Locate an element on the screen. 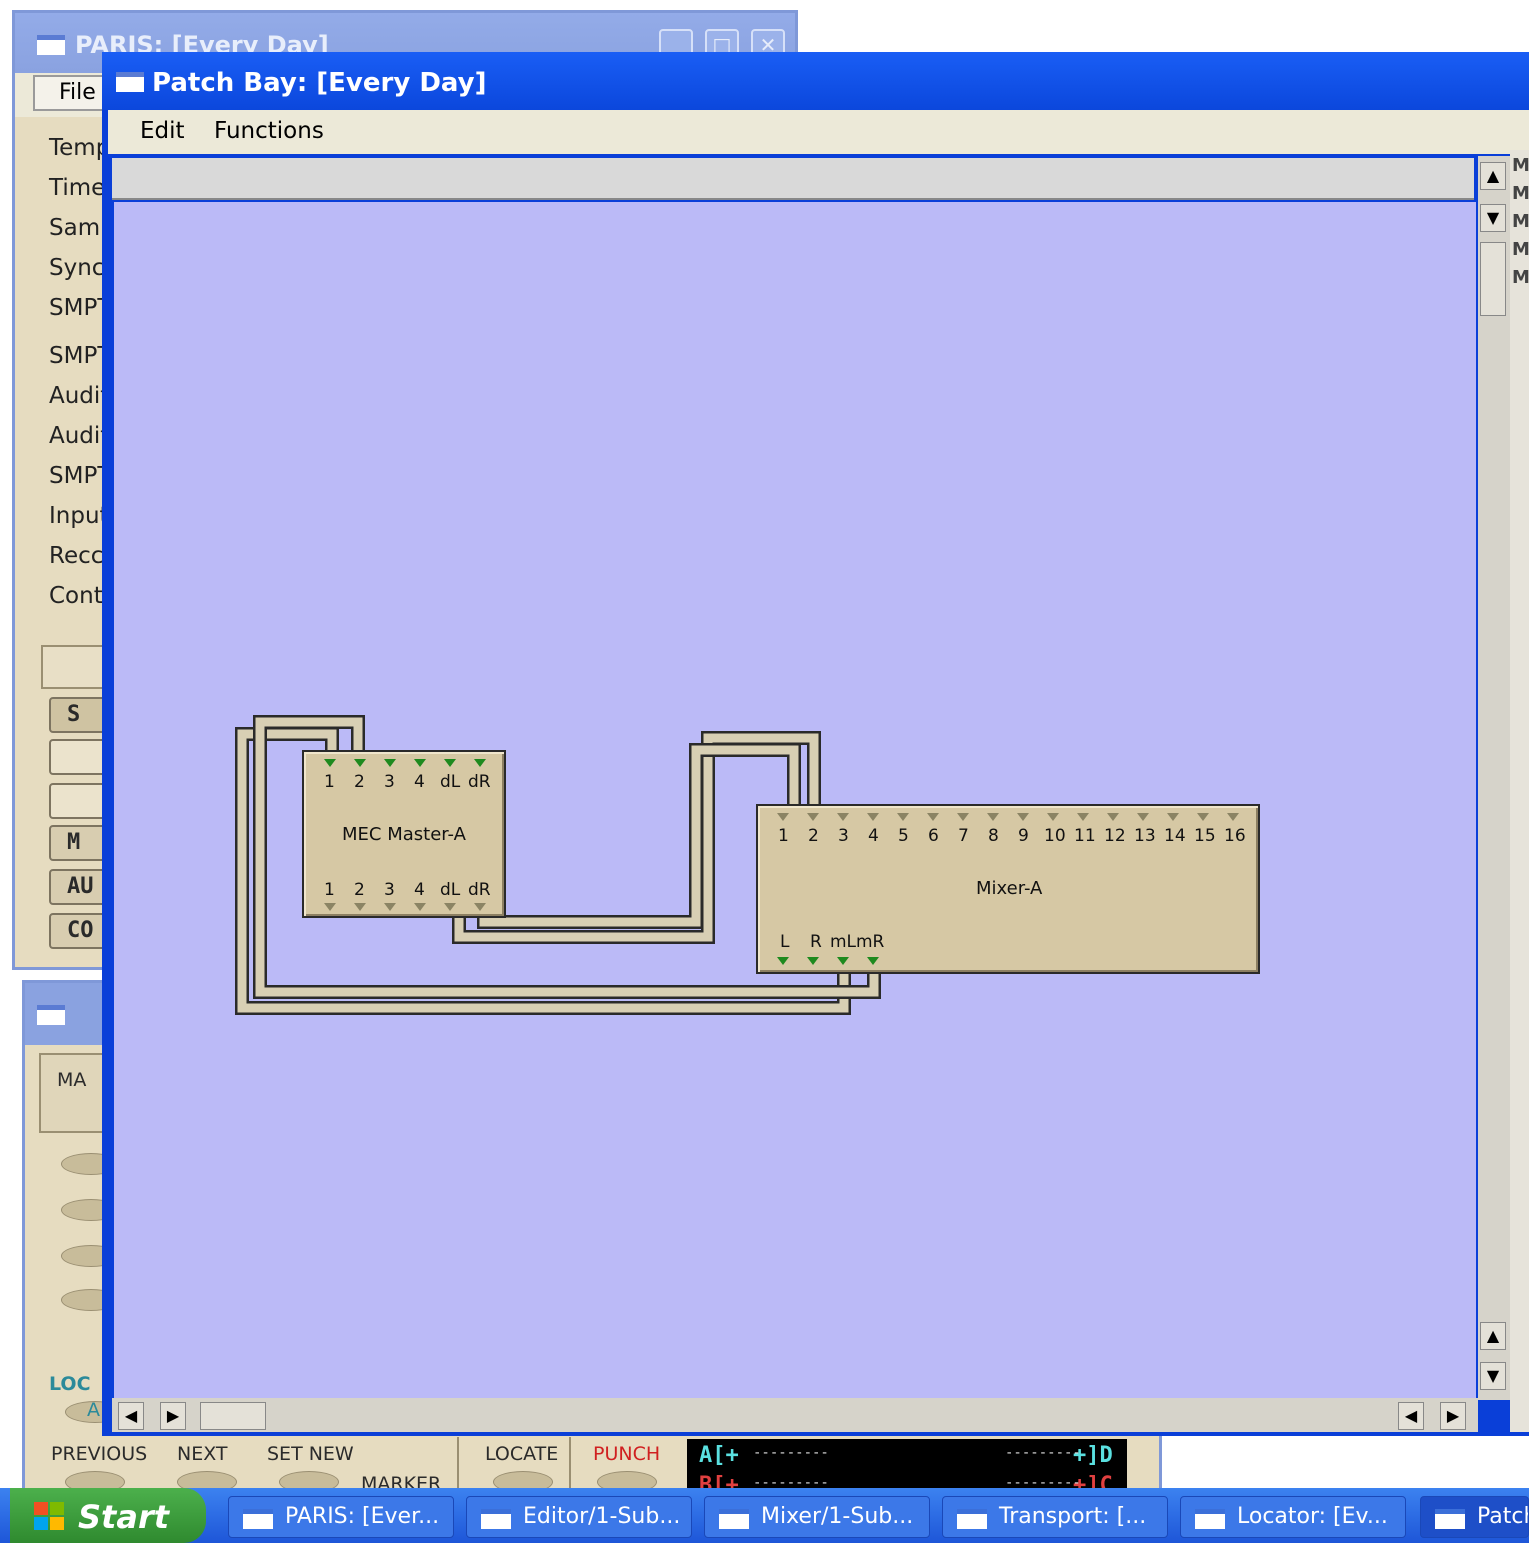 The width and height of the screenshot is (1529, 1543). start-button: Start is located at coordinates (108, 1515).